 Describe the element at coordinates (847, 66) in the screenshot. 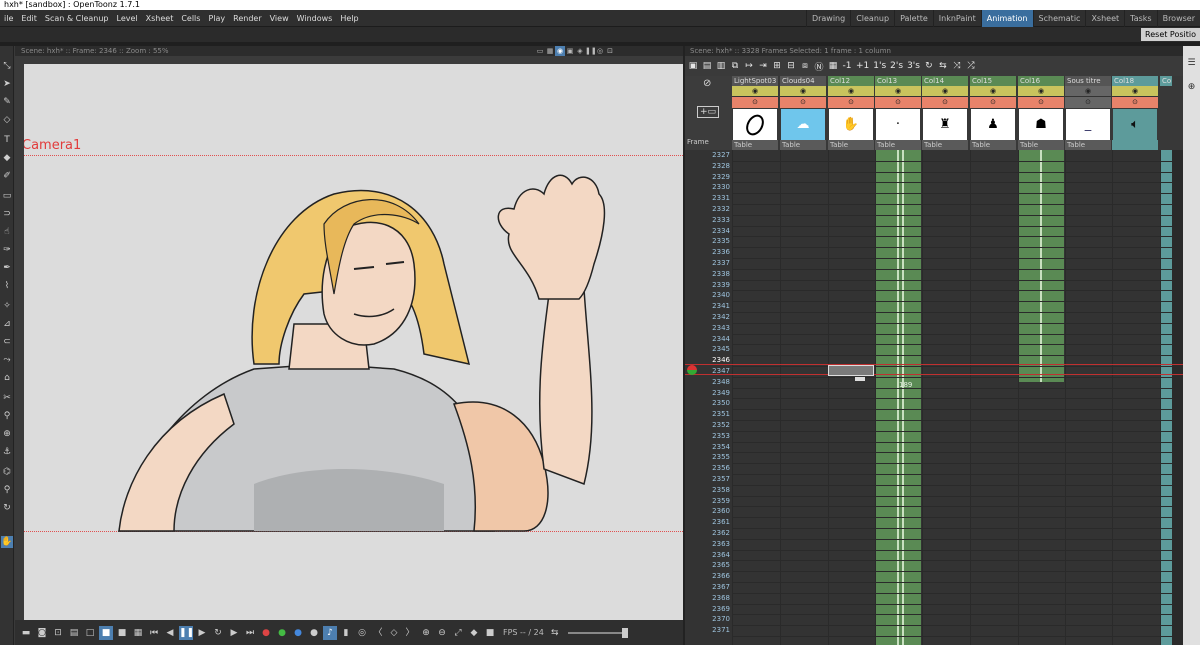

I see `decrease-step-button: -1` at that location.